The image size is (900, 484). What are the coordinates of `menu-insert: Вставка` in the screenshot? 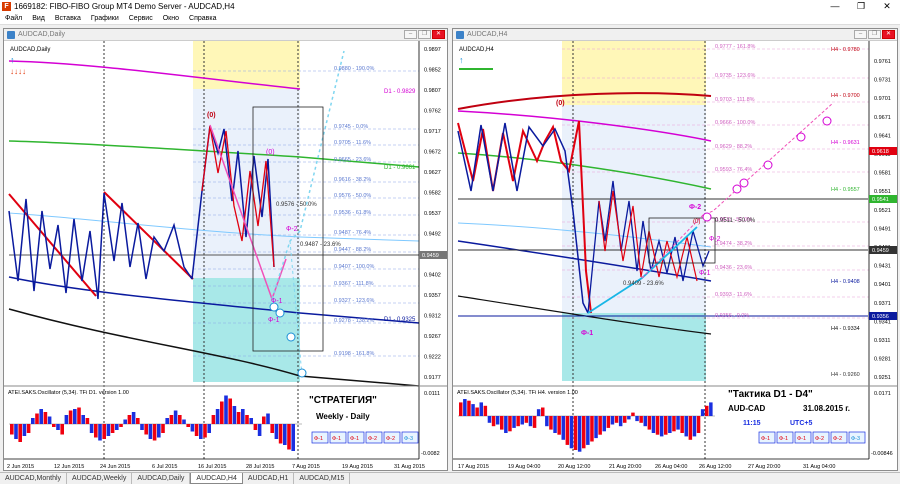 It's located at (68, 18).